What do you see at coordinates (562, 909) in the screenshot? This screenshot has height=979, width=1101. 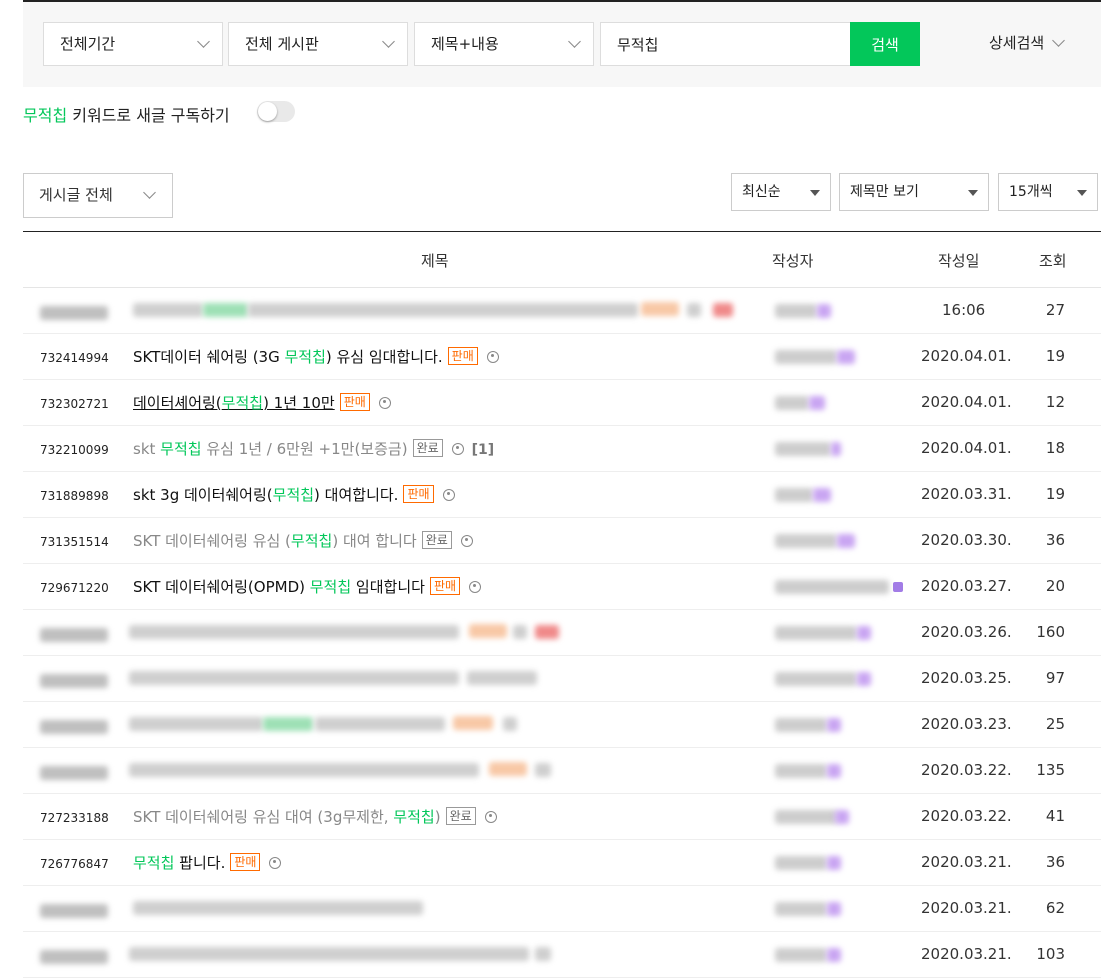 I see `table-row: 2020.03.21. 62` at bounding box center [562, 909].